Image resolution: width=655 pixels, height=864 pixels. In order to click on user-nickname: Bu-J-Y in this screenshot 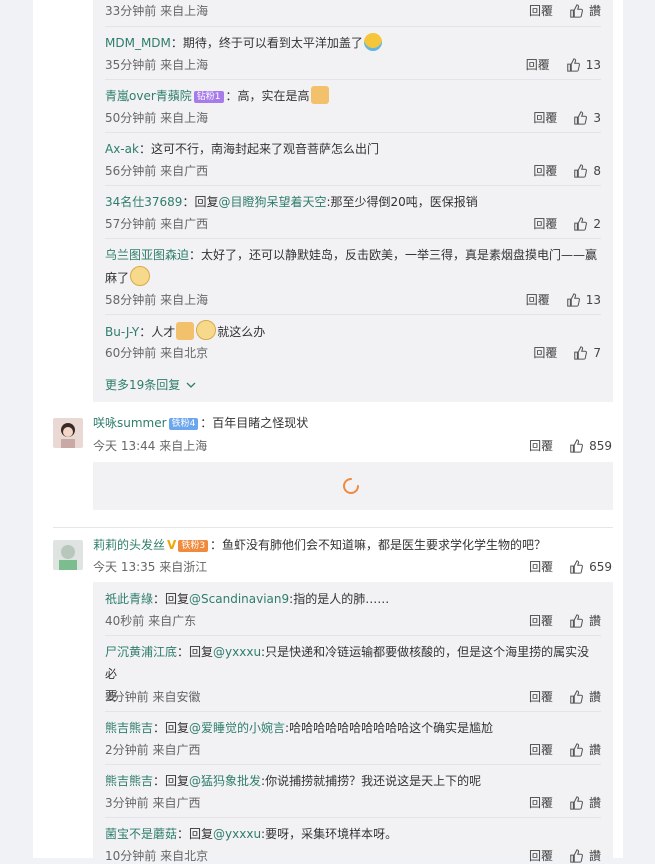, I will do `click(122, 332)`.